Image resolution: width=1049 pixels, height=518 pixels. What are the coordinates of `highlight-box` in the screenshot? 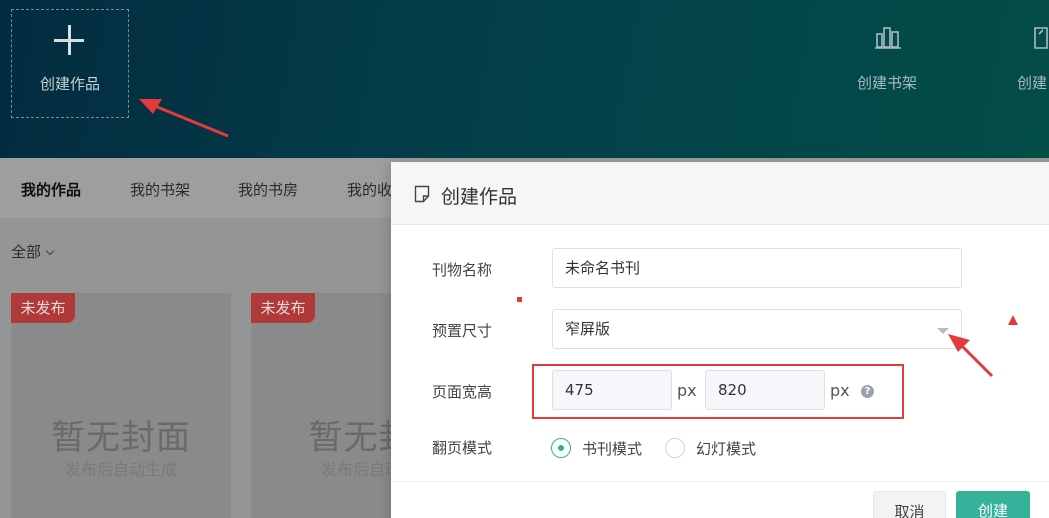 It's located at (718, 391).